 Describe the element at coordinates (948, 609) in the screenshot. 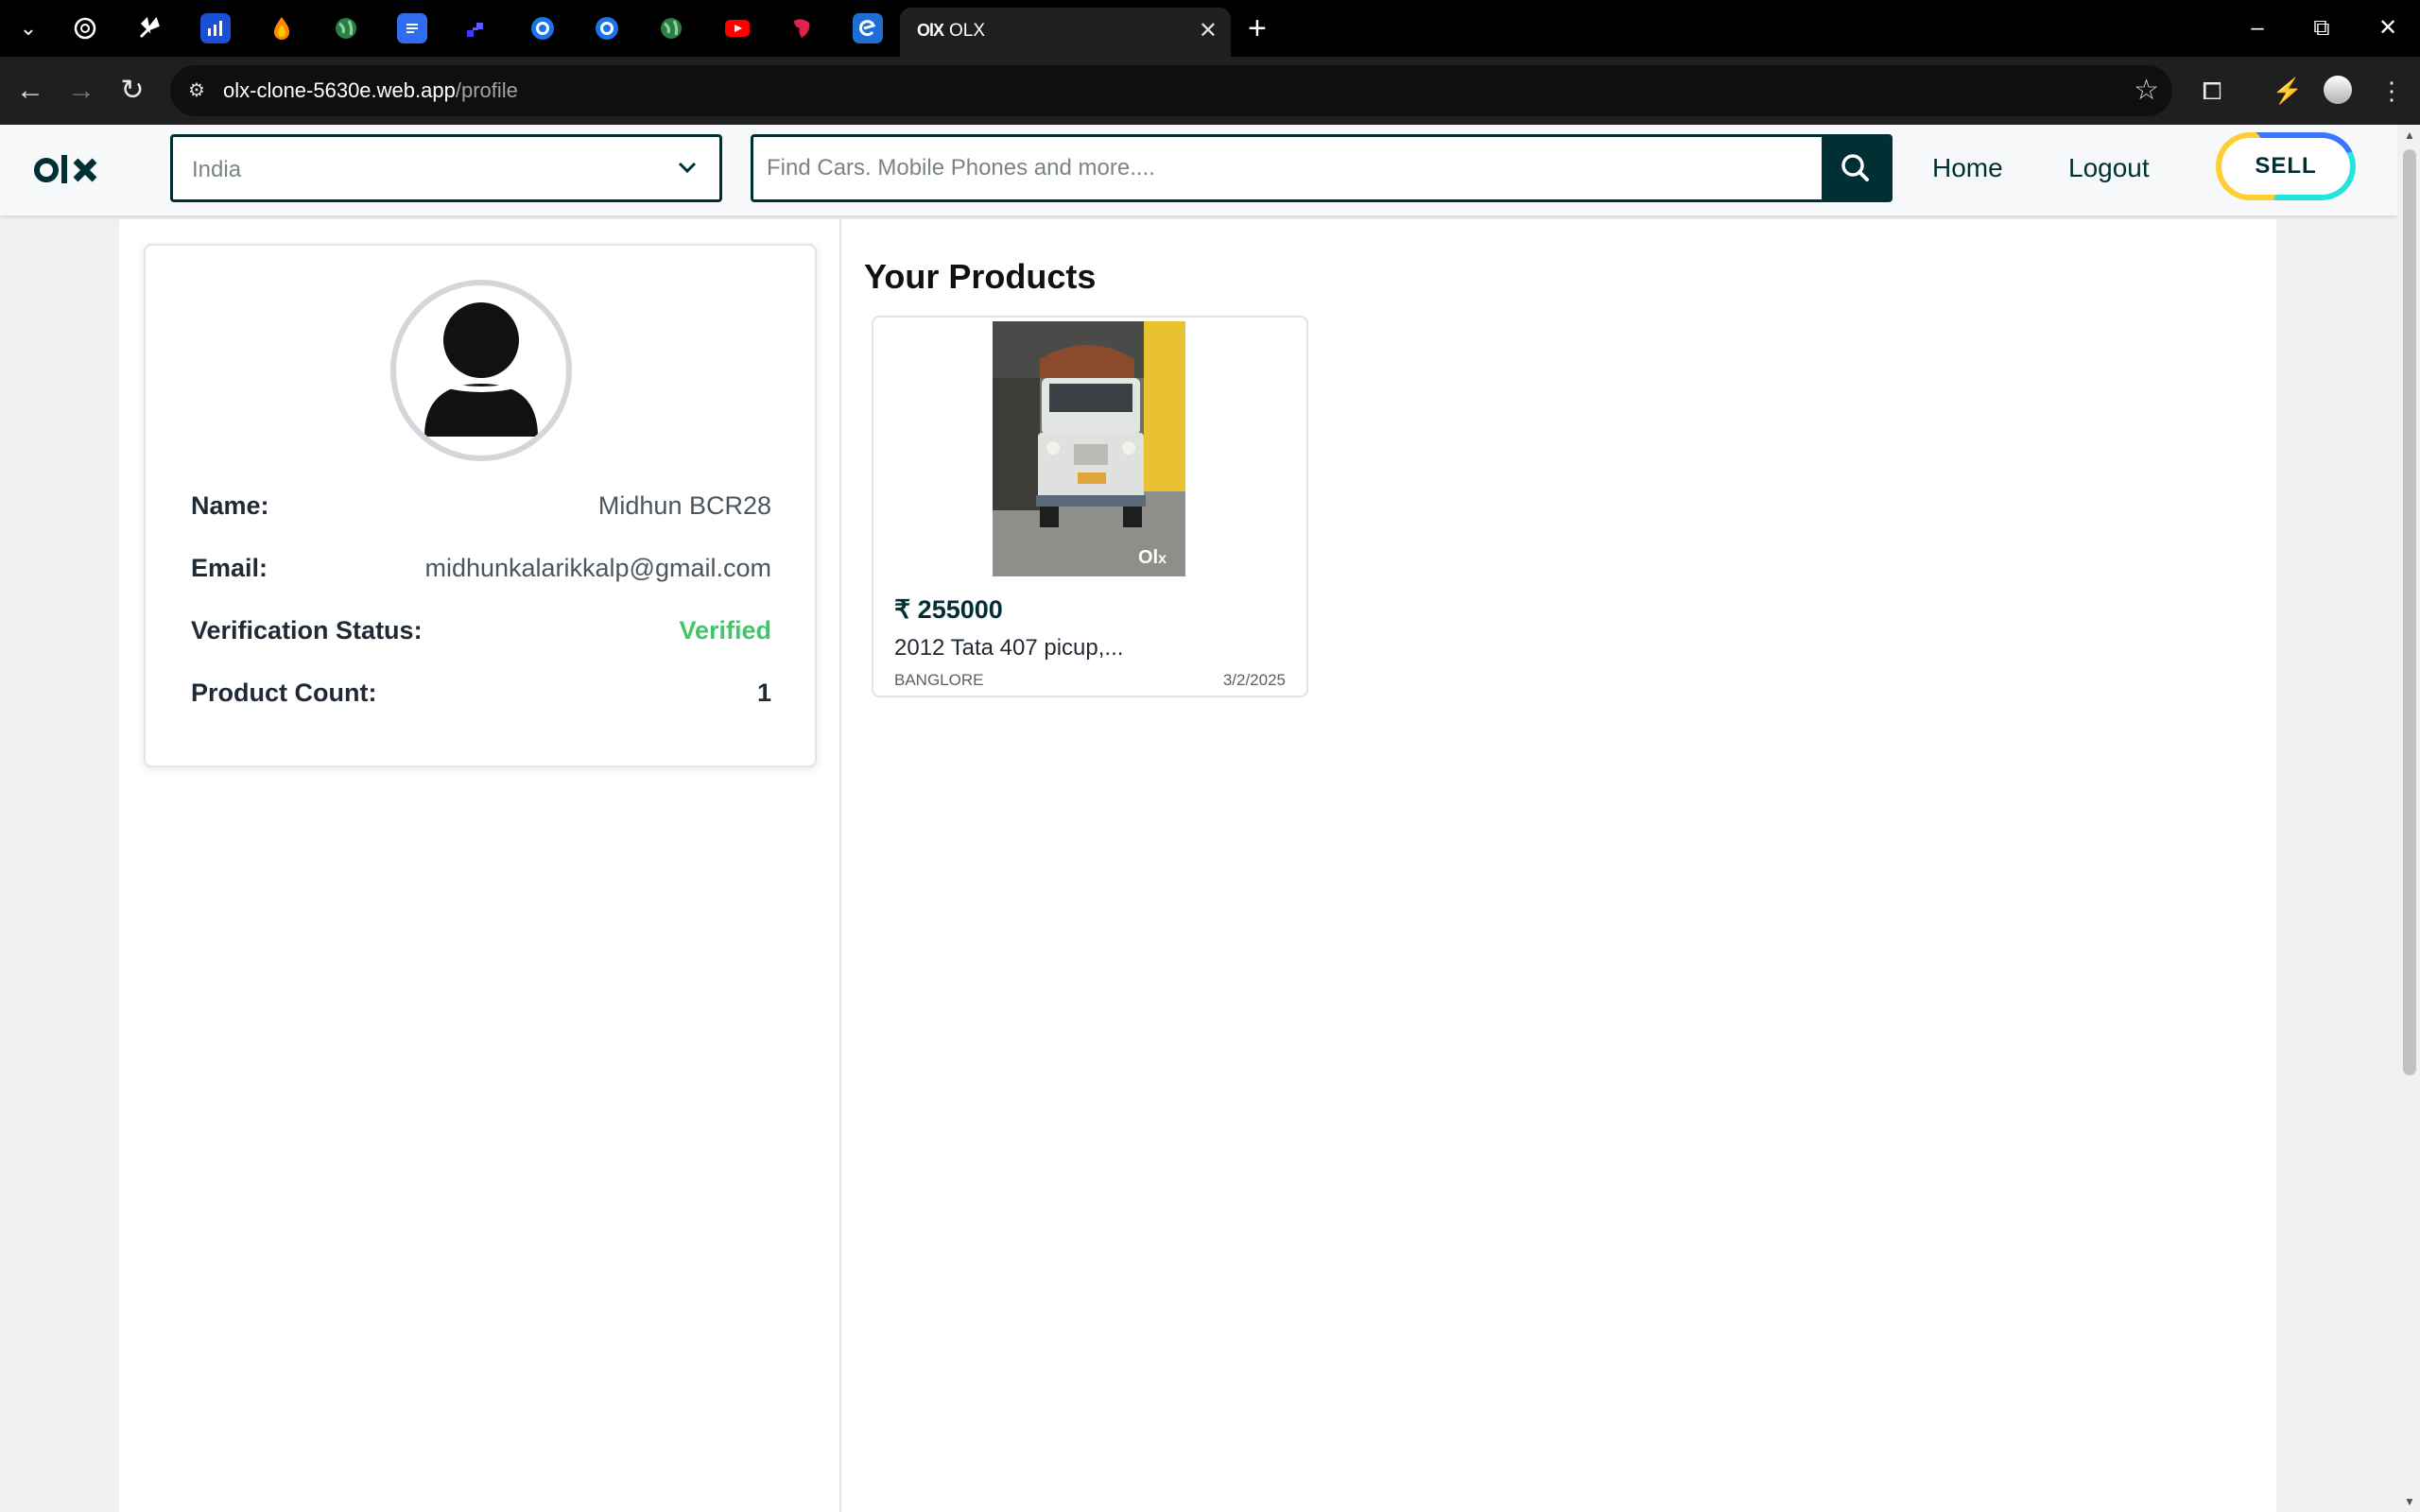

I see `product-price: ₹ 255000` at that location.